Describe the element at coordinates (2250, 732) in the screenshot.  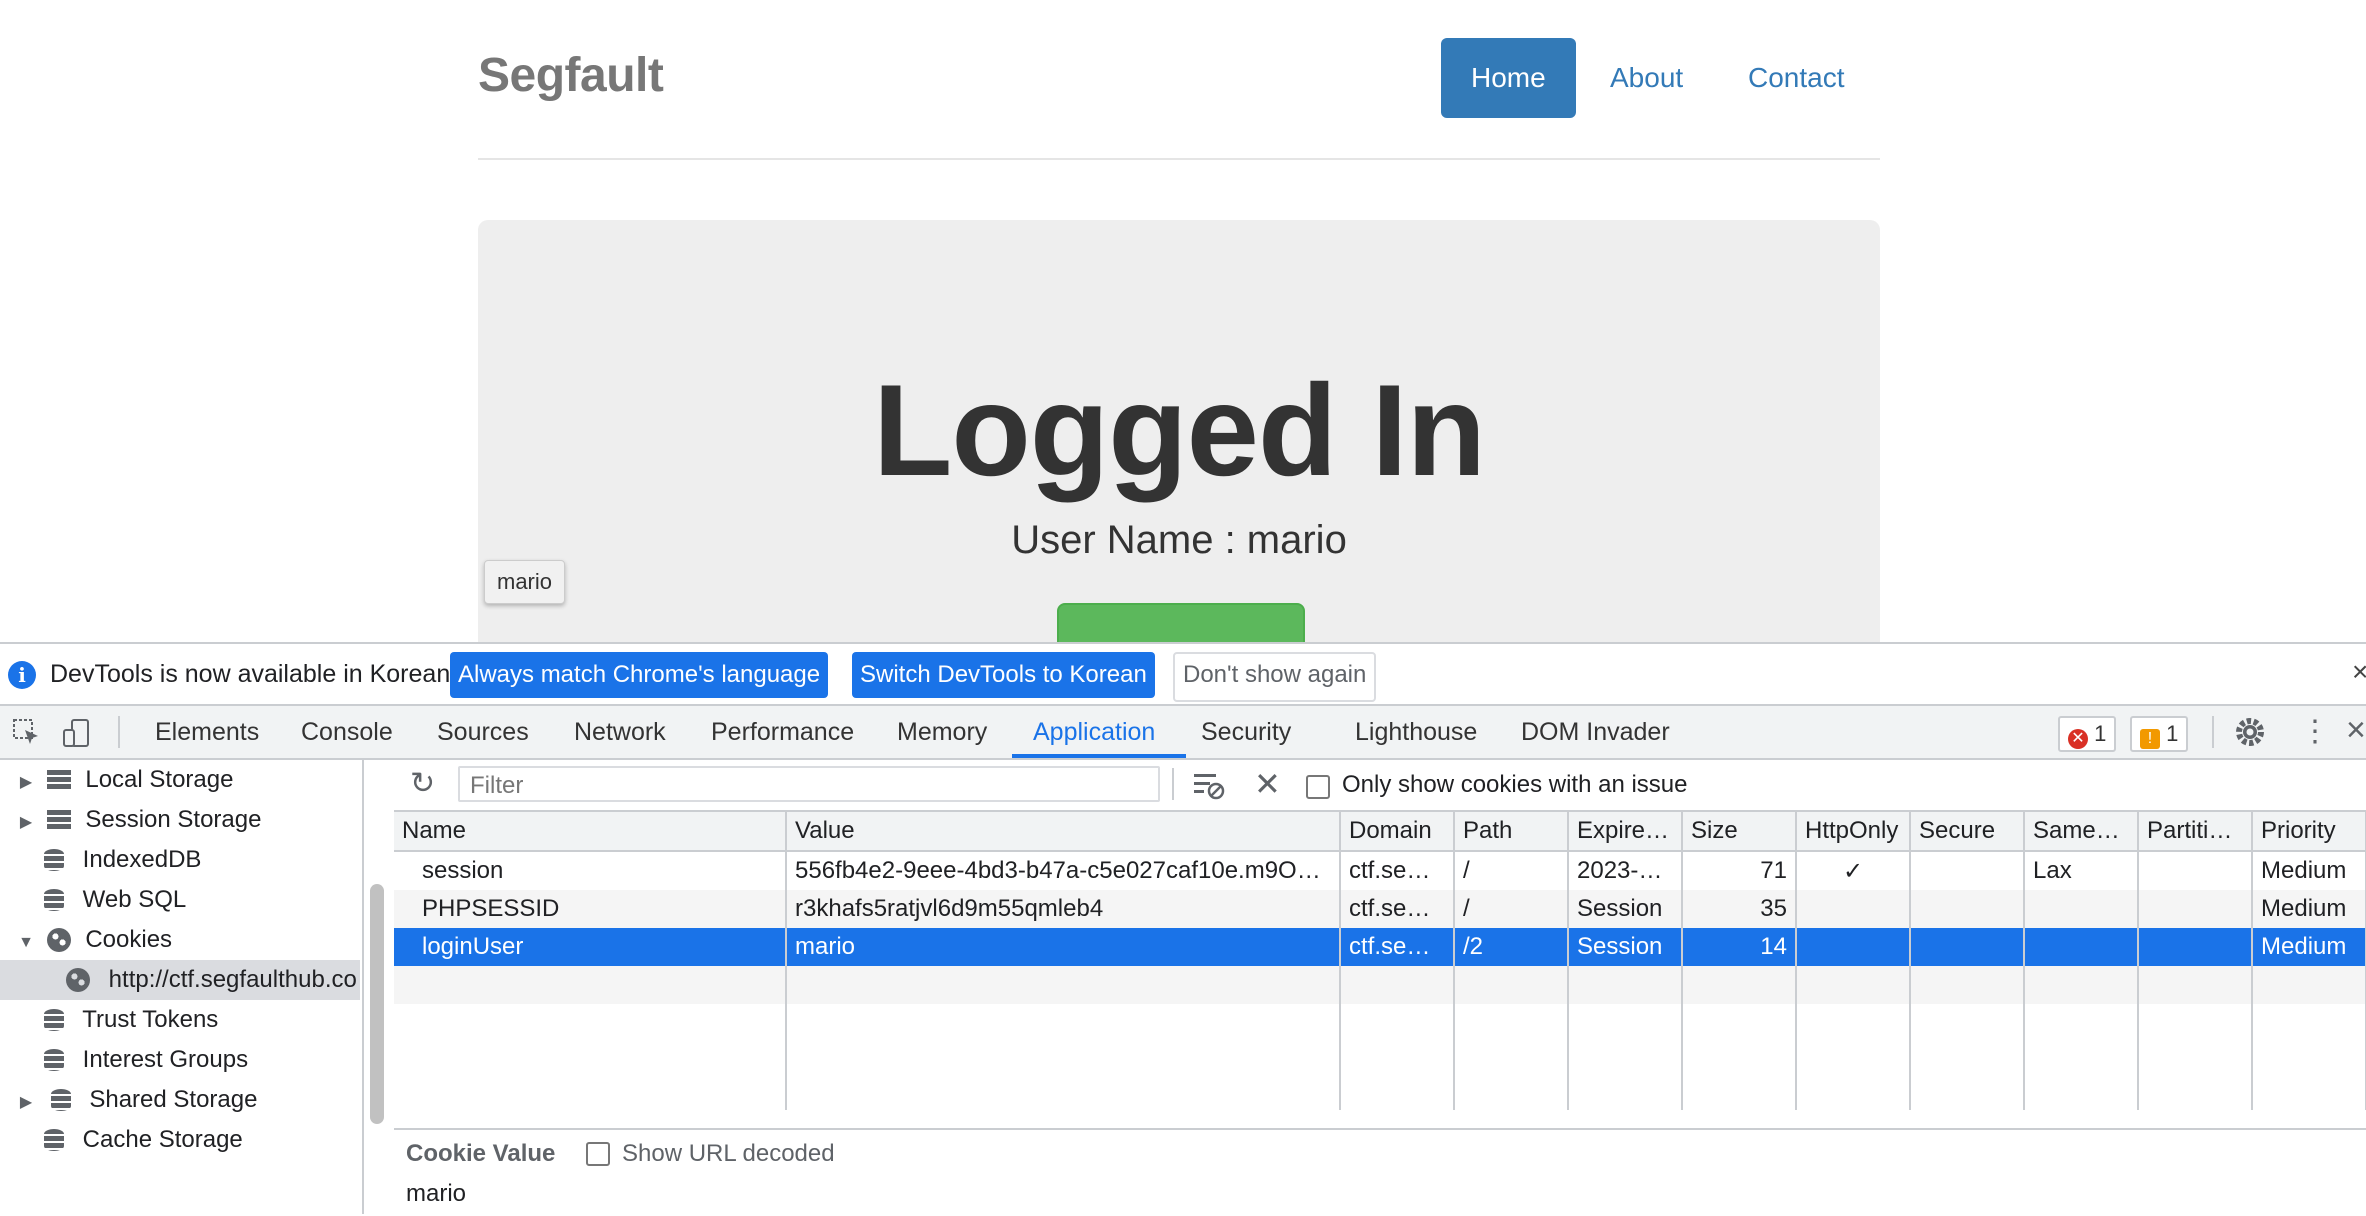
I see `settings-gear-icon` at that location.